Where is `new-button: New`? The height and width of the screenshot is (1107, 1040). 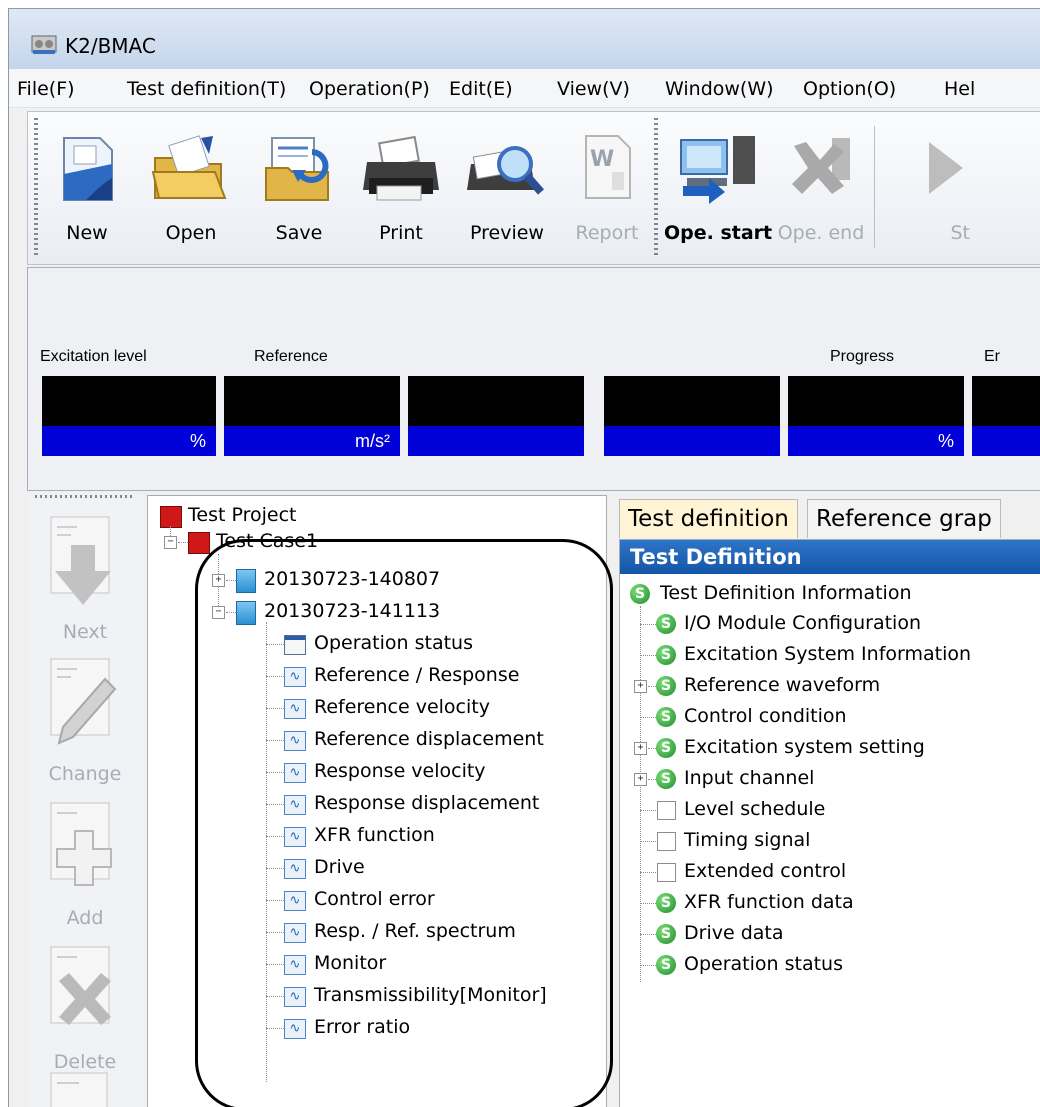 new-button: New is located at coordinates (87, 187).